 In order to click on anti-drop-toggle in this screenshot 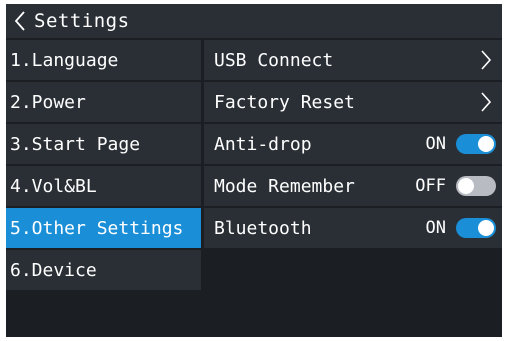, I will do `click(476, 144)`.